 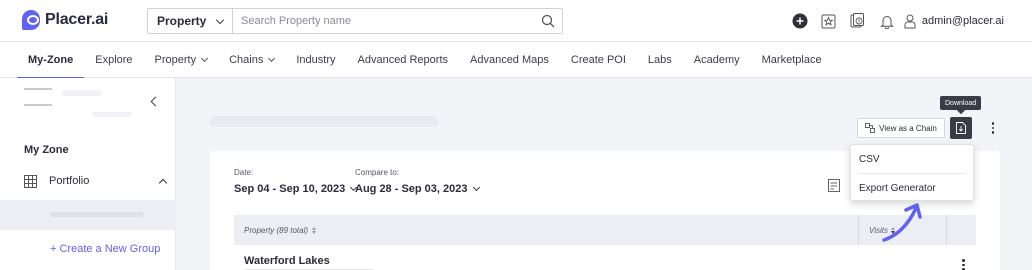 What do you see at coordinates (411, 189) in the screenshot?
I see `compare-value-text: Aug 28 - Sep 03, 2023` at bounding box center [411, 189].